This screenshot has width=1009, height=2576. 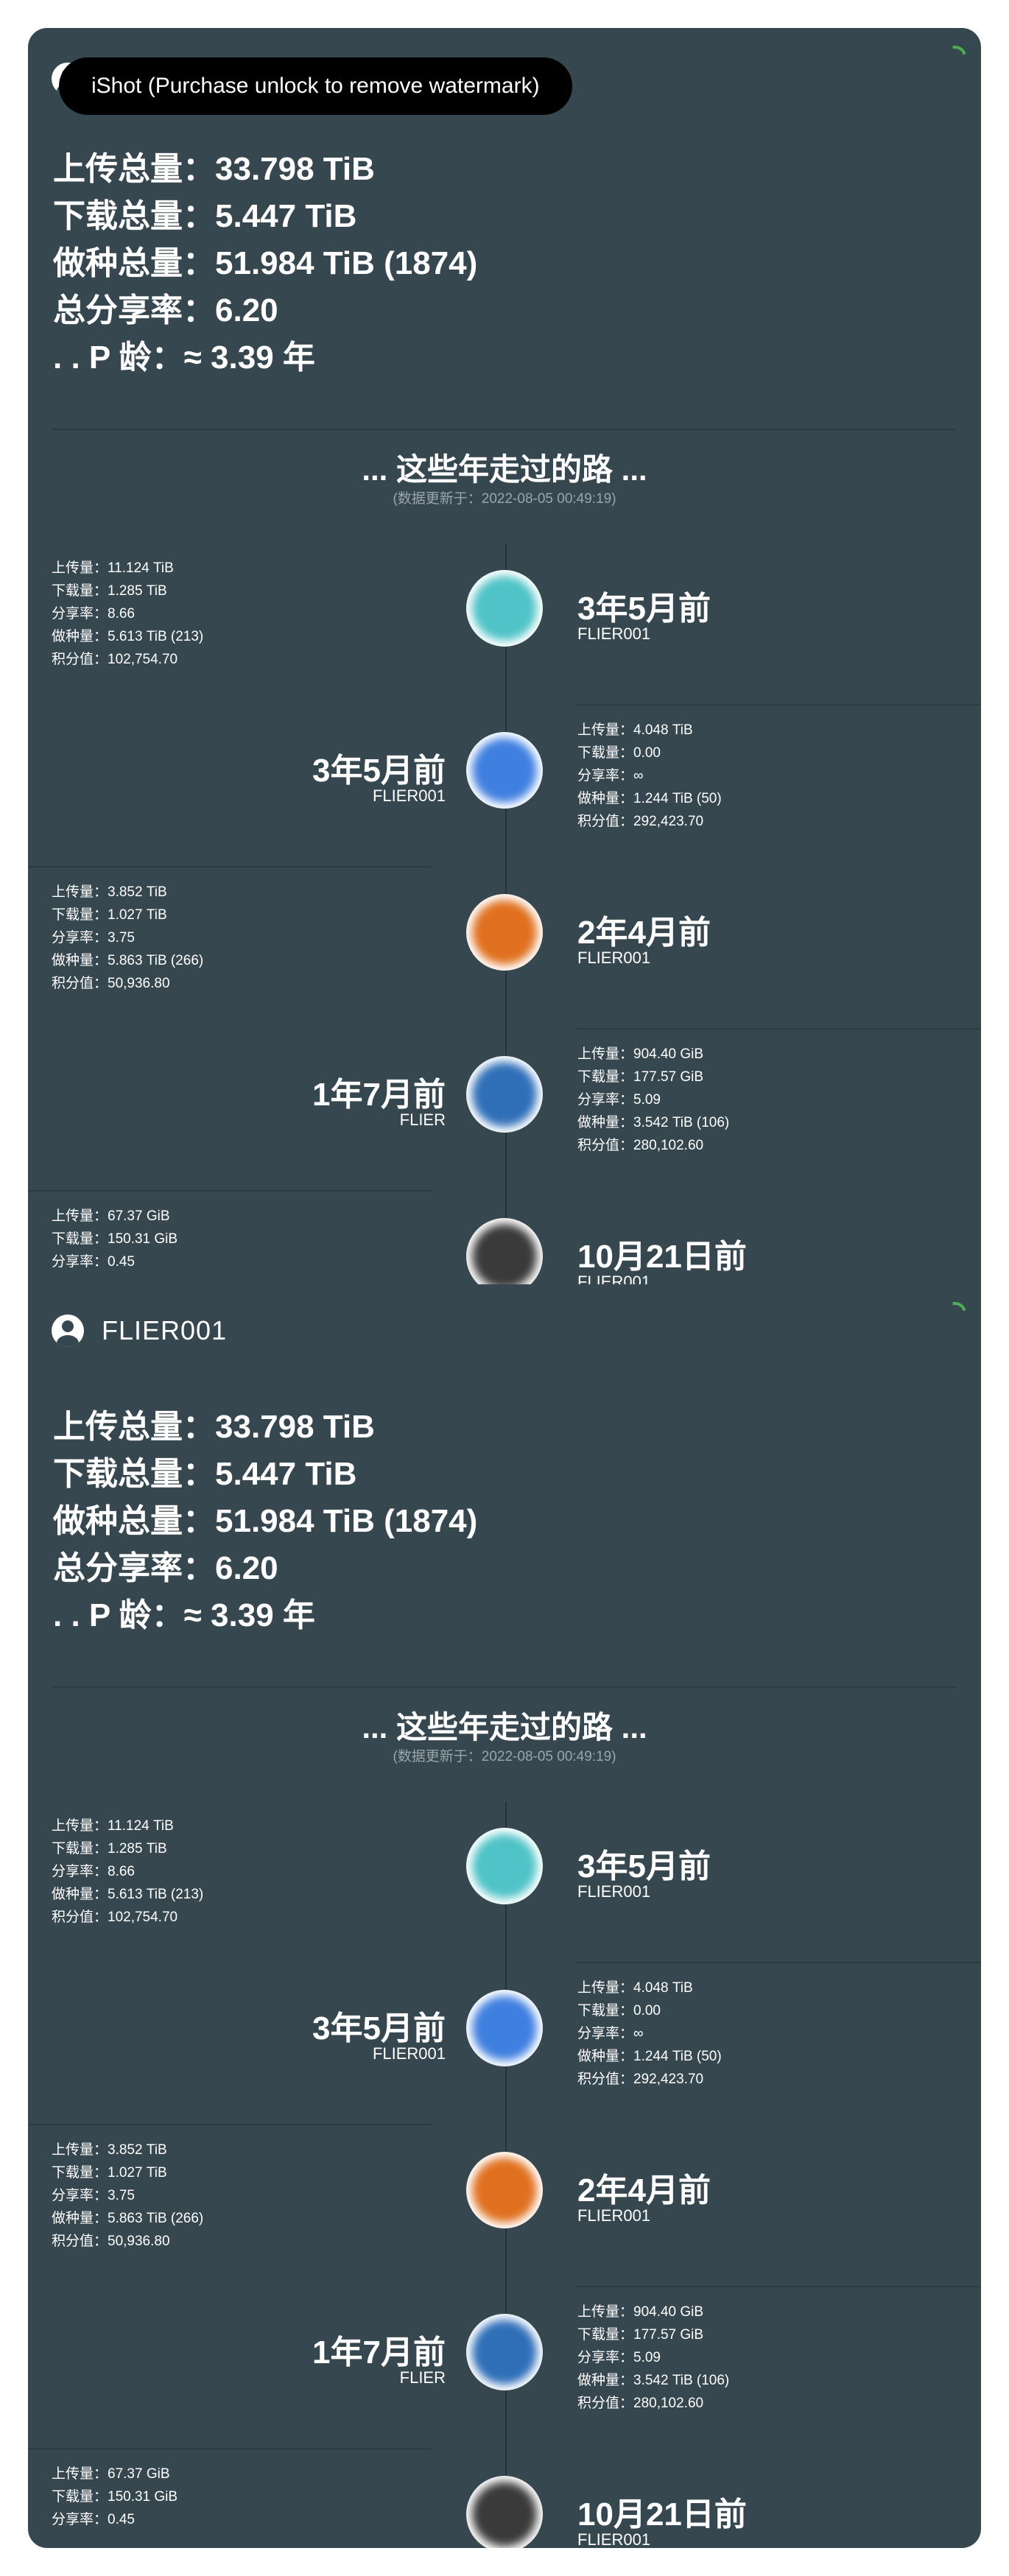 What do you see at coordinates (111, 1216) in the screenshot?
I see `entry-upload: 上传量：67.37 GiB` at bounding box center [111, 1216].